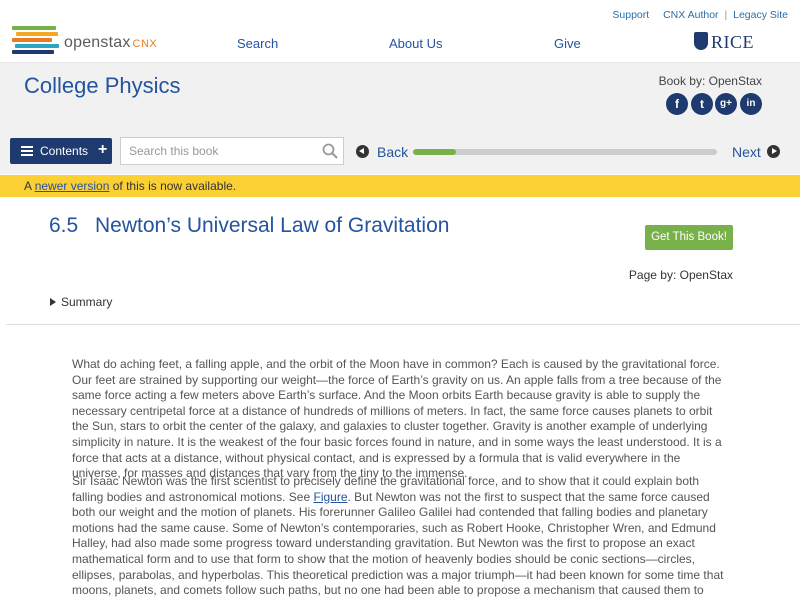  What do you see at coordinates (64, 225) in the screenshot?
I see `section-number: 6.5` at bounding box center [64, 225].